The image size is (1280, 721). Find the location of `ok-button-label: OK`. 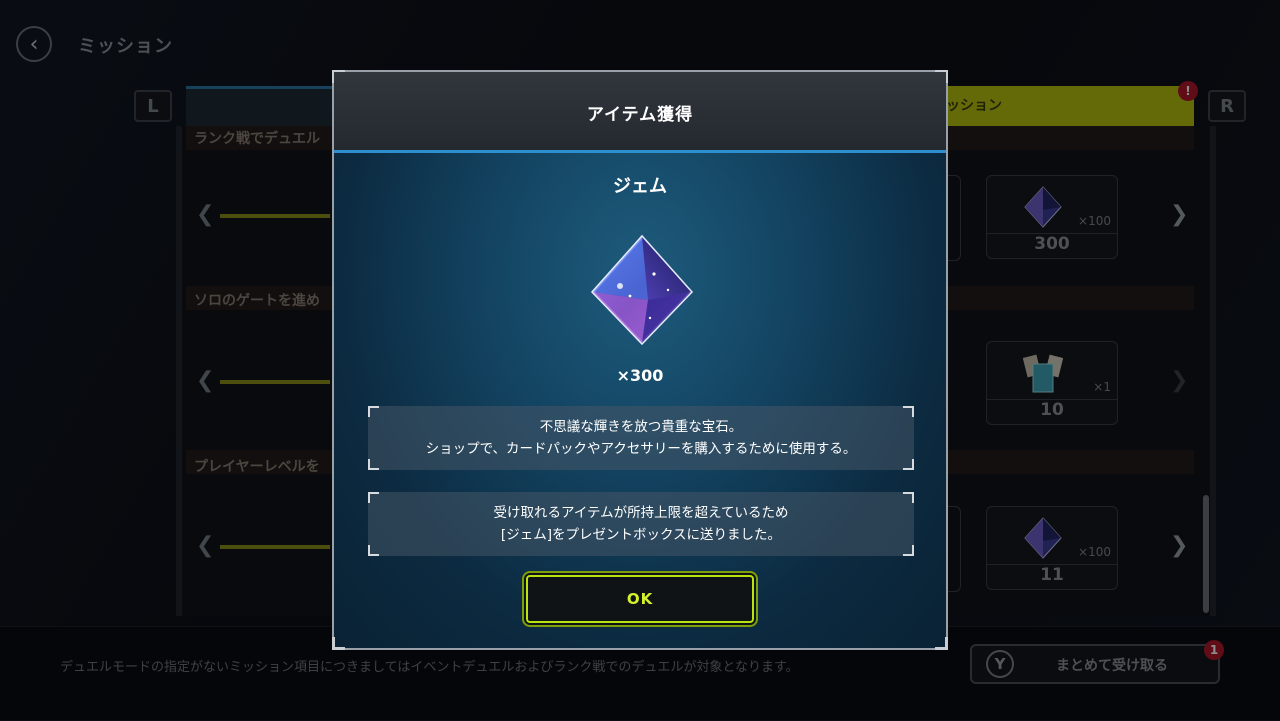

ok-button-label: OK is located at coordinates (640, 599).